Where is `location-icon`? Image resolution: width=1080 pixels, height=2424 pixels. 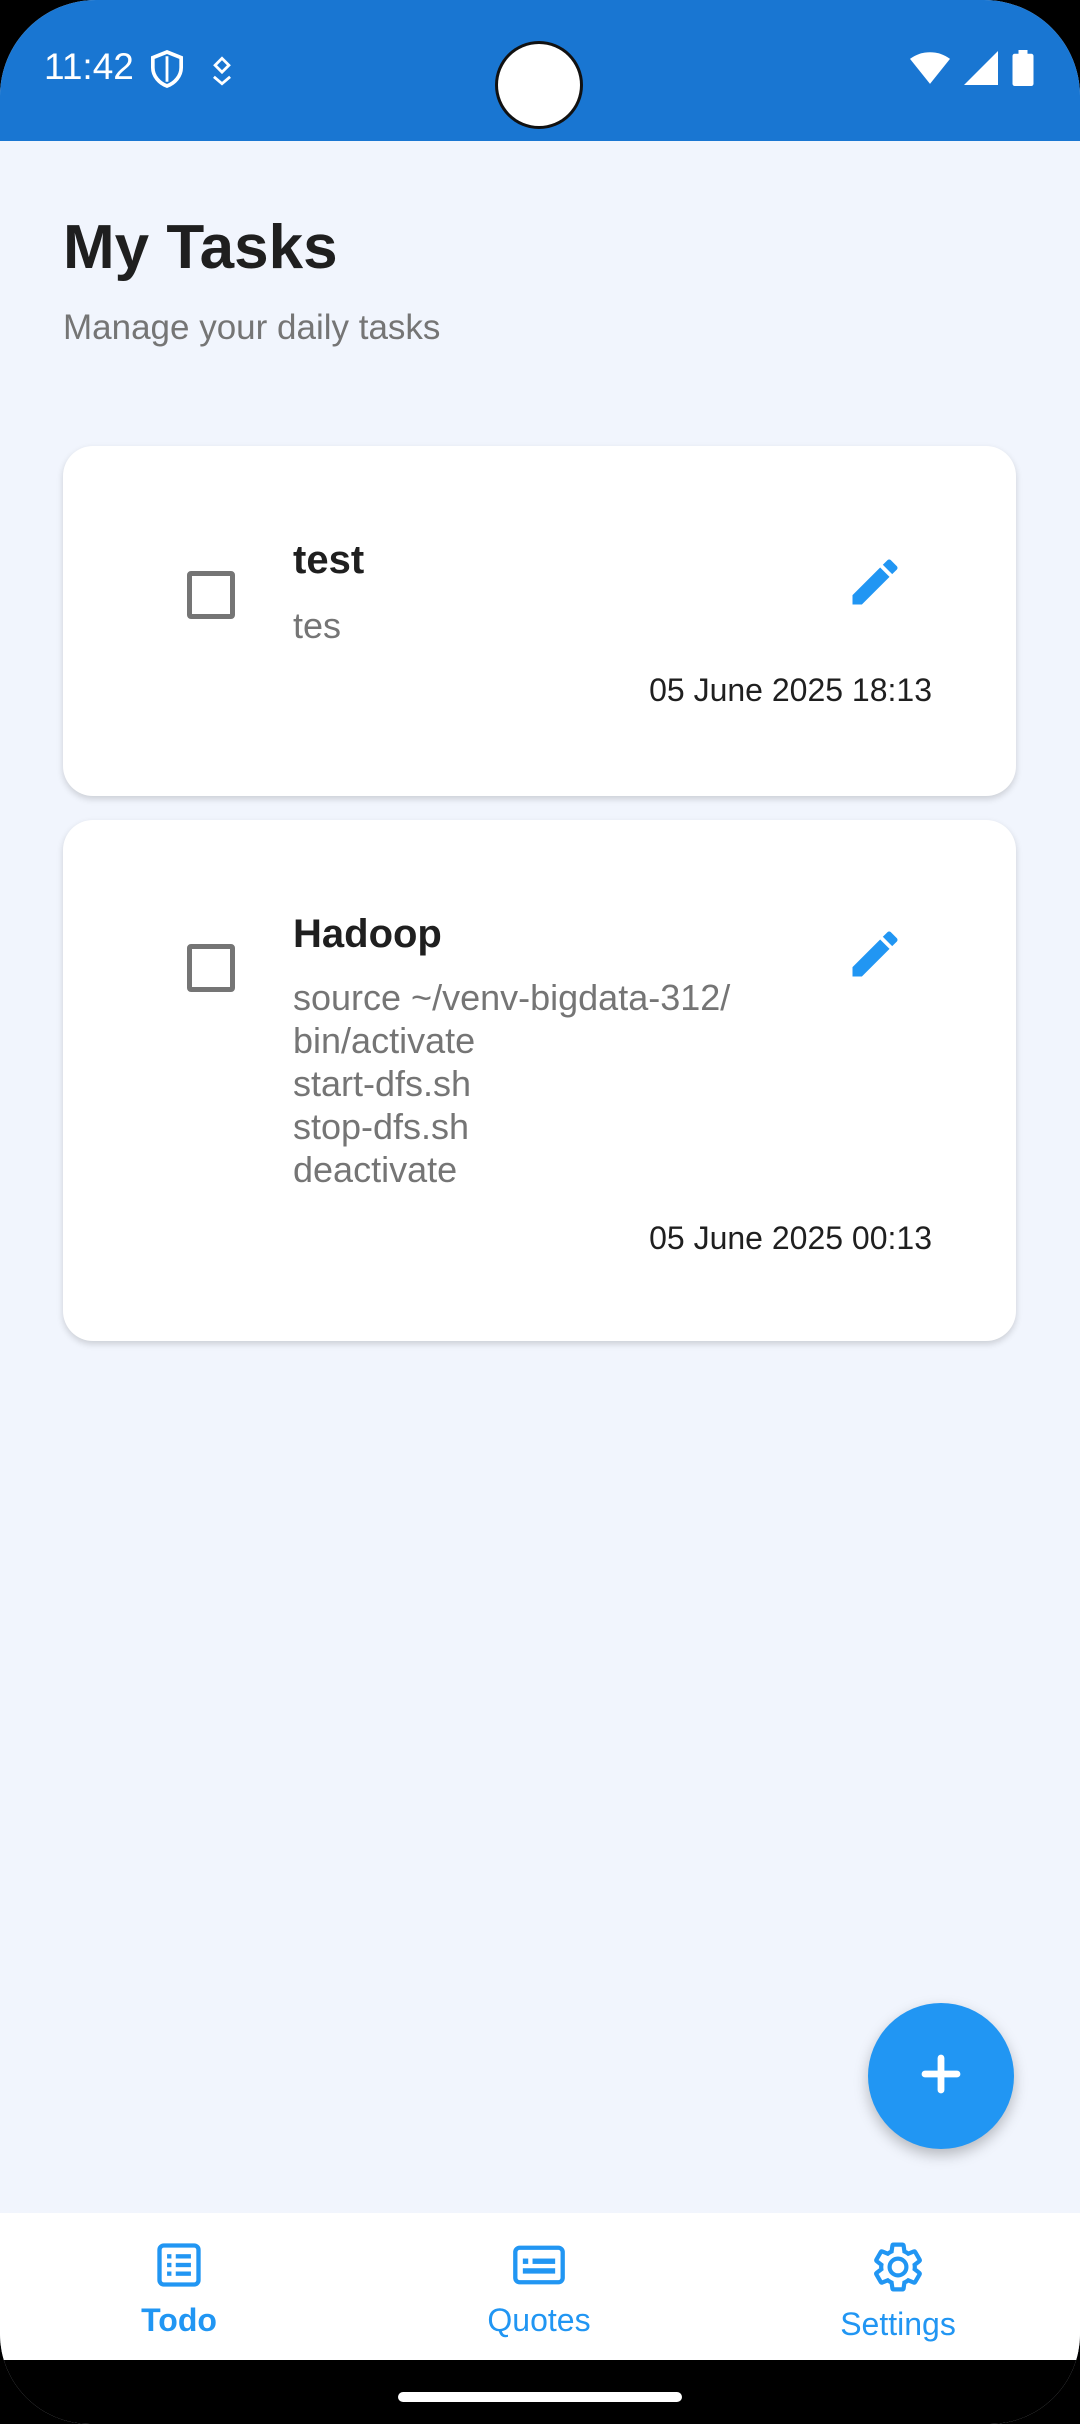
location-icon is located at coordinates (222, 73).